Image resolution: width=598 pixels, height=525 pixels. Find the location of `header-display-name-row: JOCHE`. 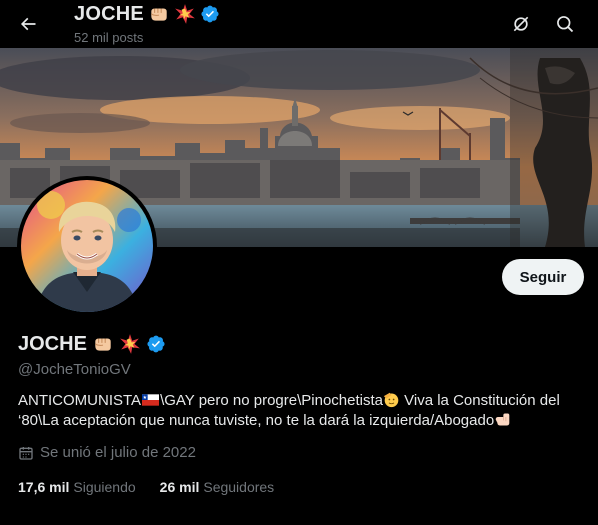

header-display-name-row: JOCHE is located at coordinates (147, 14).